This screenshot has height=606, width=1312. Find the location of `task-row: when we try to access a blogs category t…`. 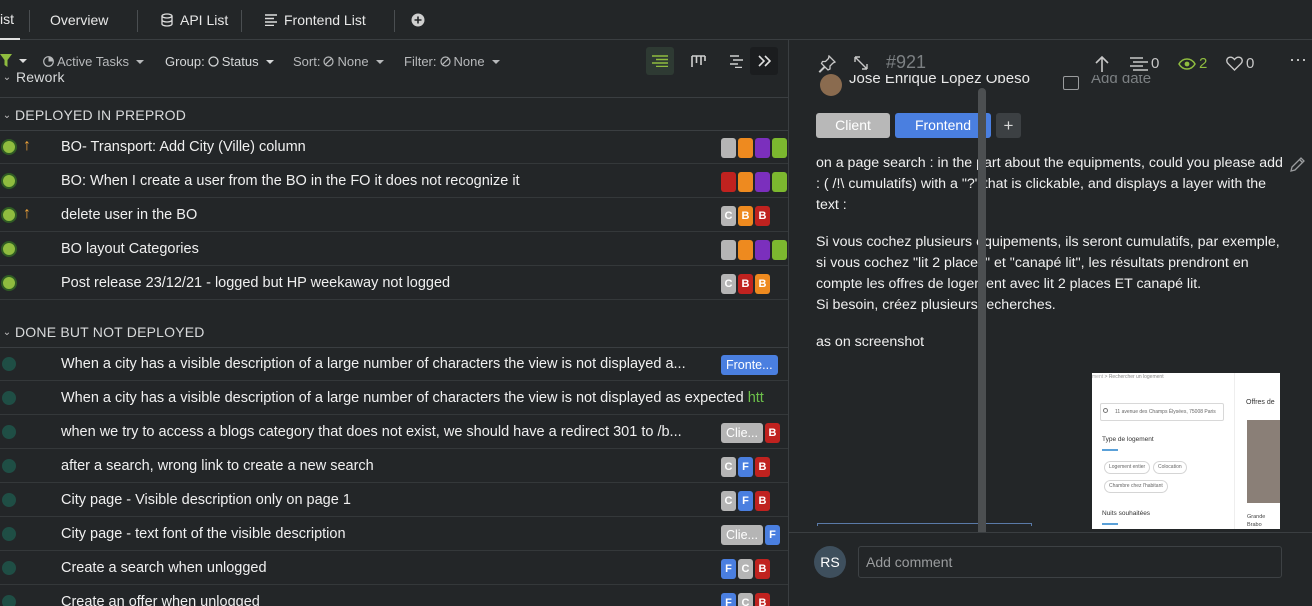

task-row: when we try to access a blogs category t… is located at coordinates (394, 432).